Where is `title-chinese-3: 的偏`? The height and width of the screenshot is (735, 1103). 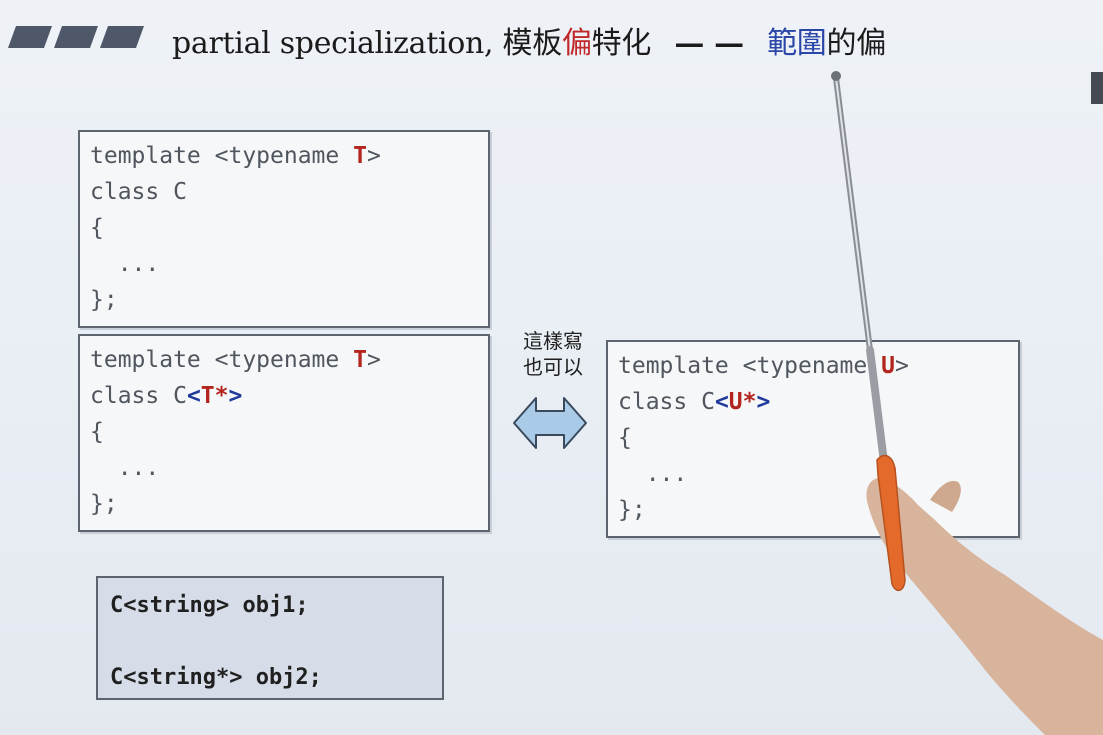 title-chinese-3: 的偏 is located at coordinates (856, 43).